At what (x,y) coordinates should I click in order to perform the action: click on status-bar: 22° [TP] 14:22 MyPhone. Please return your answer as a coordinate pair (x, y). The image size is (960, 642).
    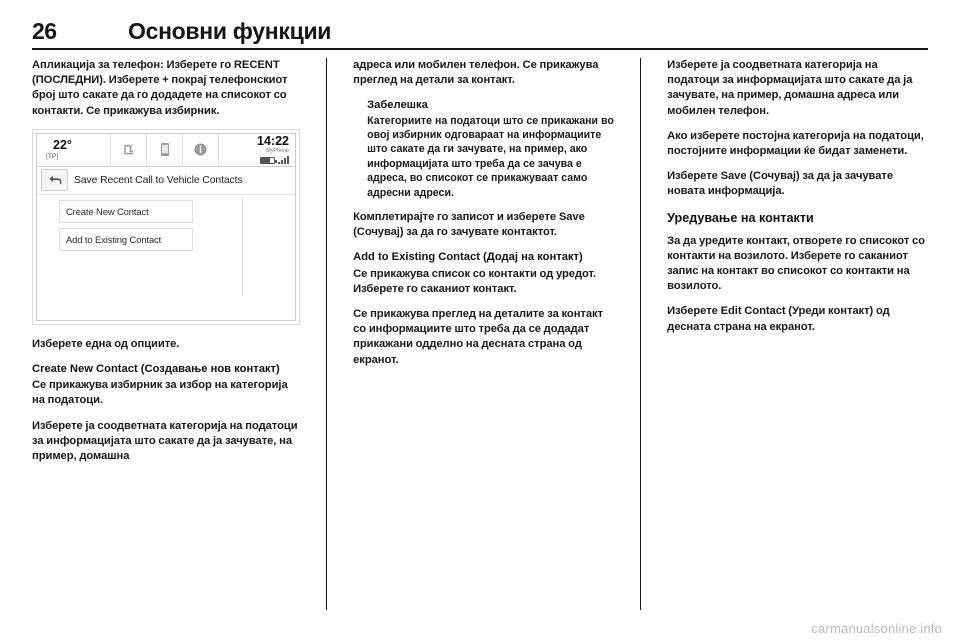
    Looking at the image, I should click on (166, 150).